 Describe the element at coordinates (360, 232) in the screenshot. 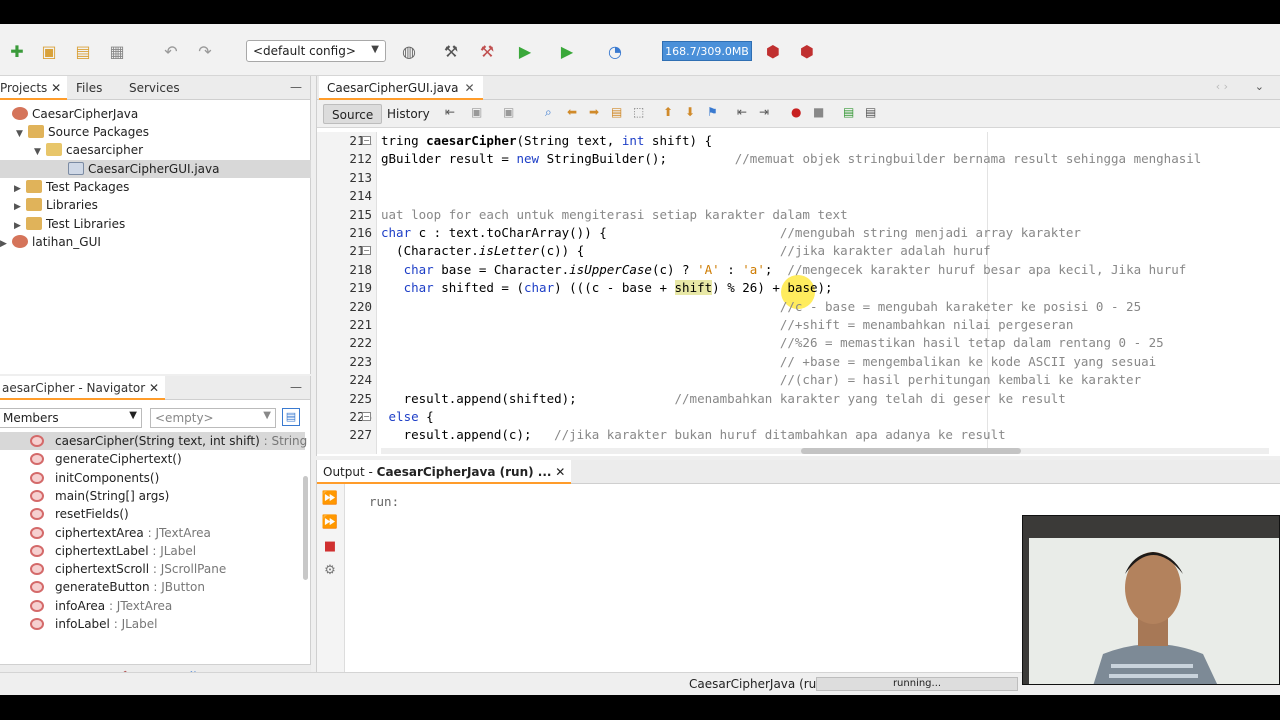

I see `line-number: 216` at that location.